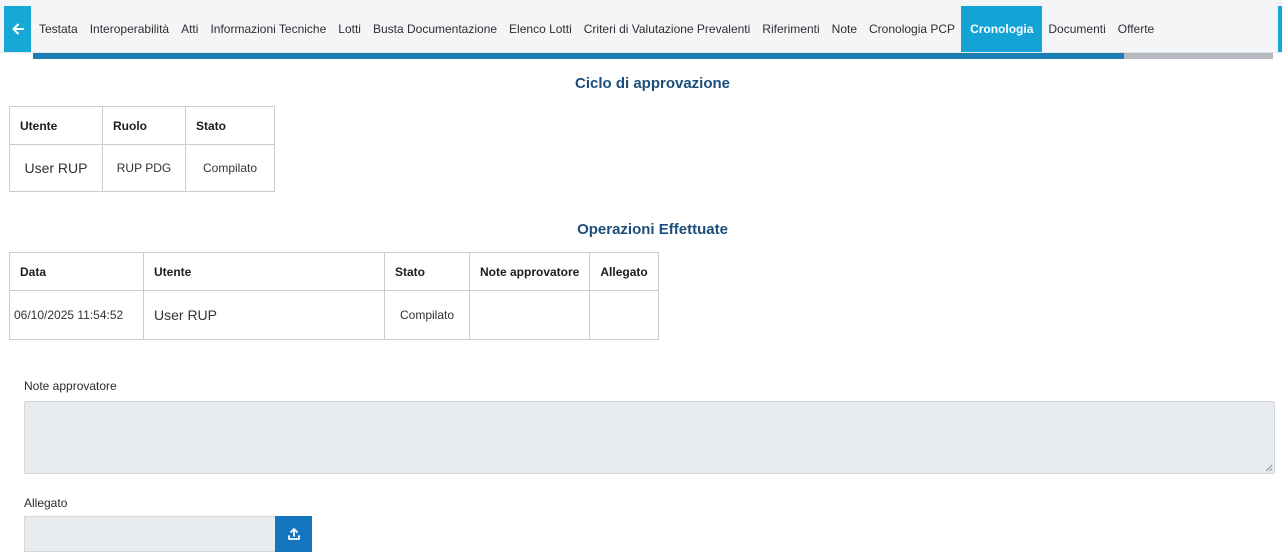 Image resolution: width=1282 pixels, height=552 pixels. What do you see at coordinates (1136, 29) in the screenshot?
I see `tab-offerte: Offerte` at bounding box center [1136, 29].